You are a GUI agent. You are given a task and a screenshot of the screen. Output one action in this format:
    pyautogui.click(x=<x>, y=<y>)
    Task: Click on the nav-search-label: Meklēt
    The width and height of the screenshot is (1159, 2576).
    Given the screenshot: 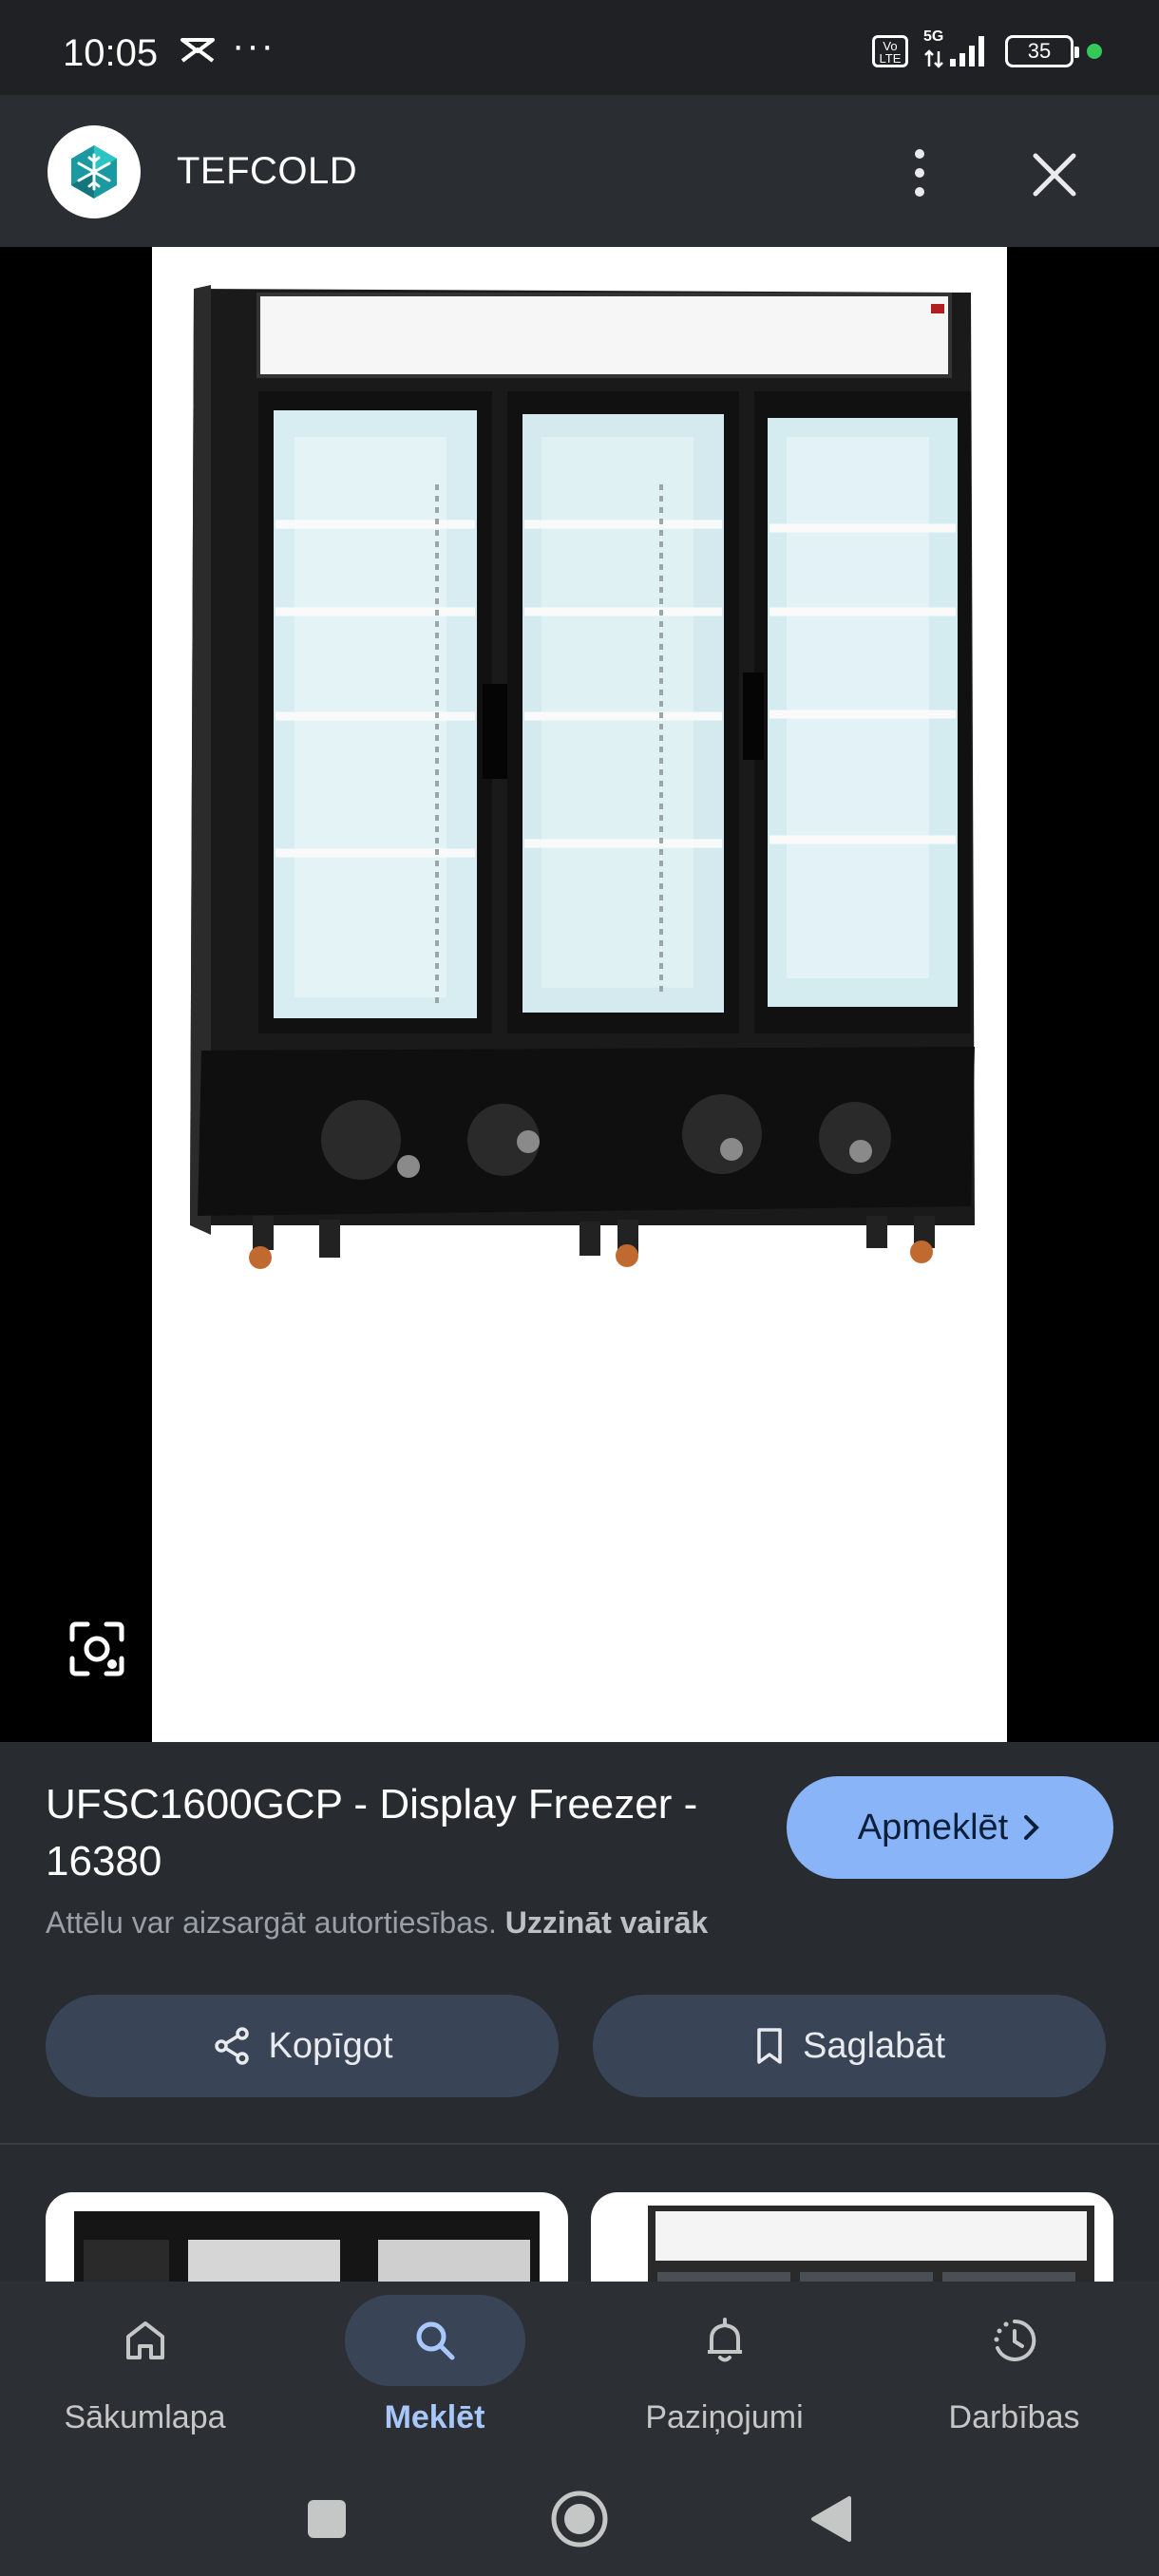 What is the action you would take?
    pyautogui.click(x=434, y=2417)
    